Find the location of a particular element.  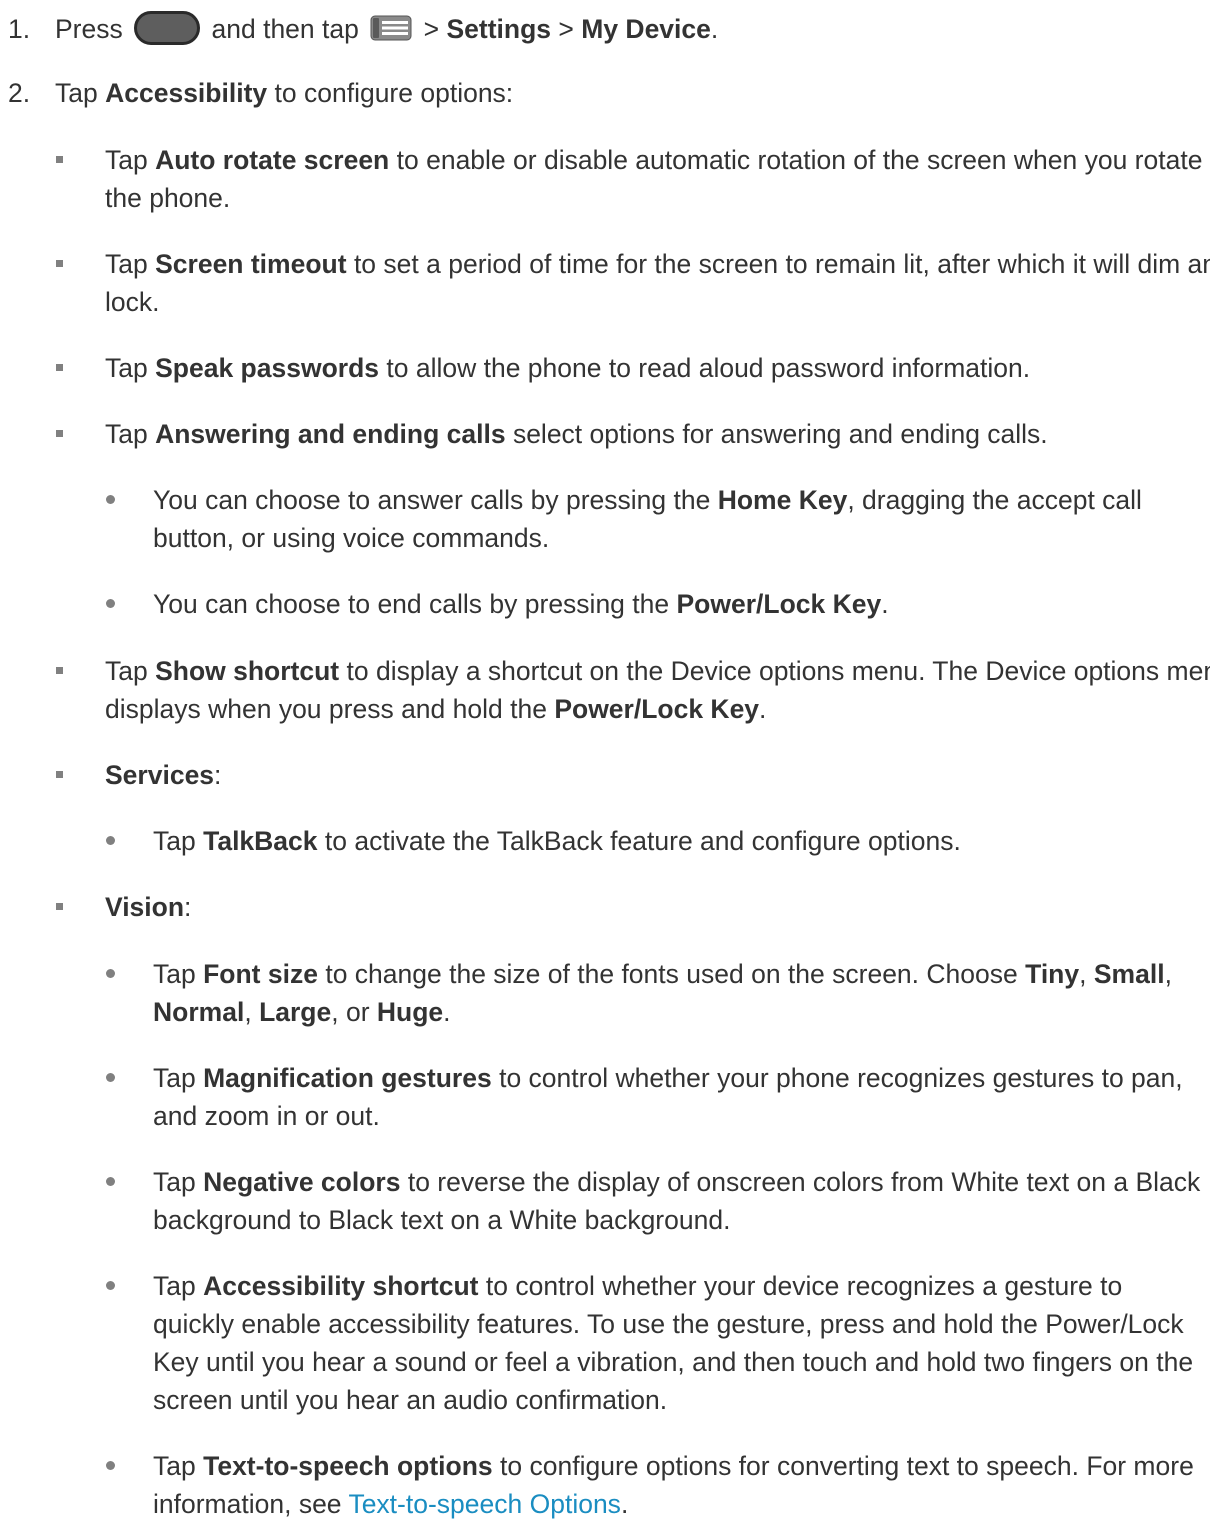

my-device-label: My Device is located at coordinates (646, 29).